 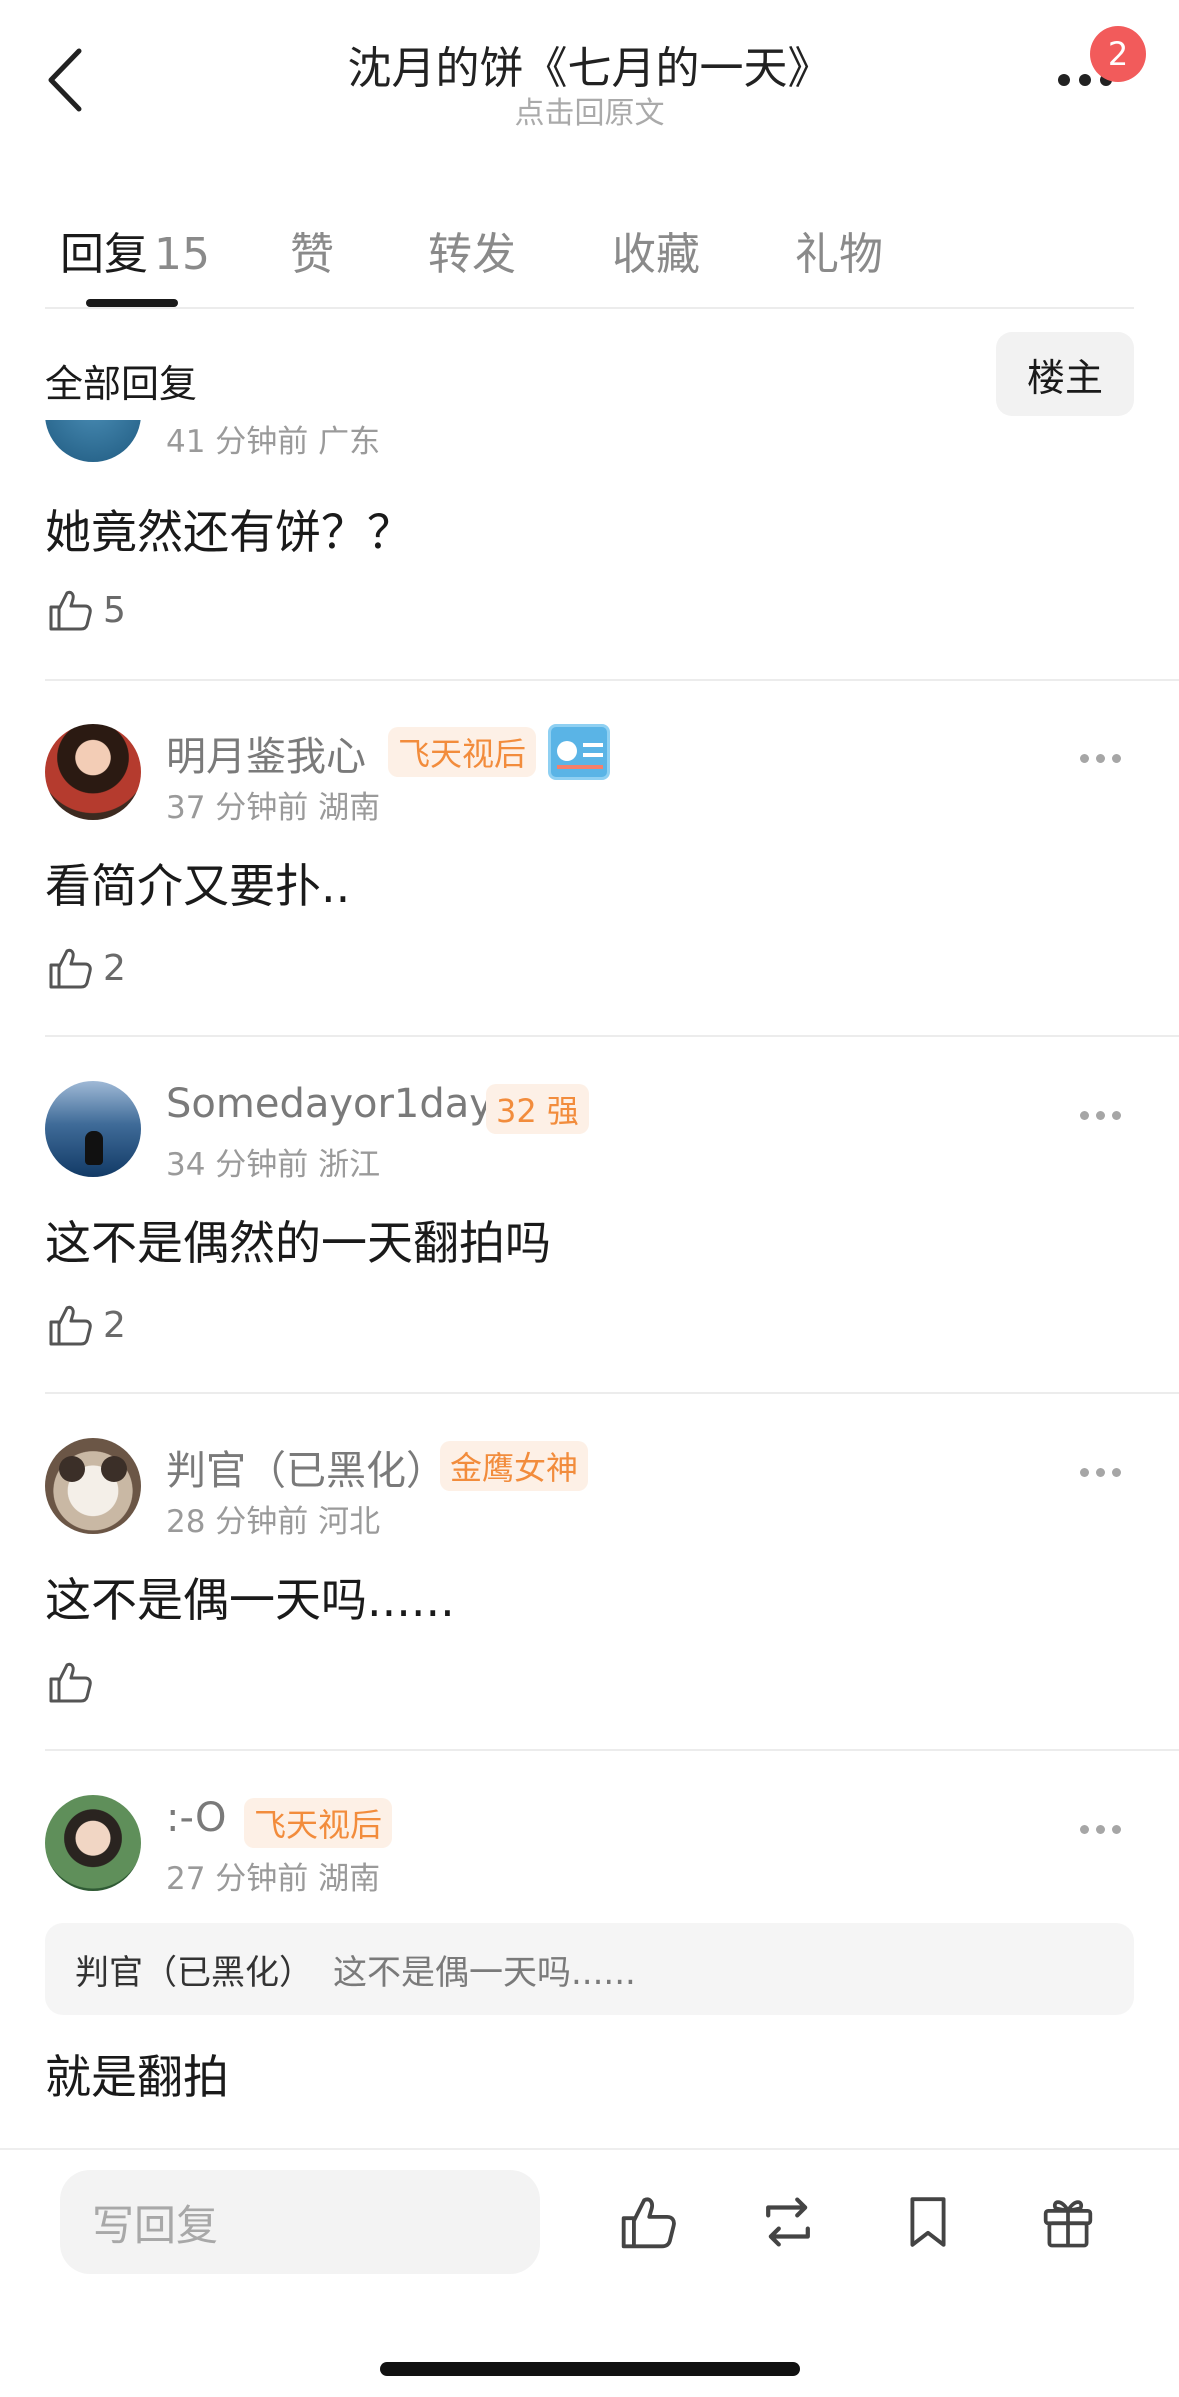 What do you see at coordinates (104, 254) in the screenshot?
I see `tab-label: 回复` at bounding box center [104, 254].